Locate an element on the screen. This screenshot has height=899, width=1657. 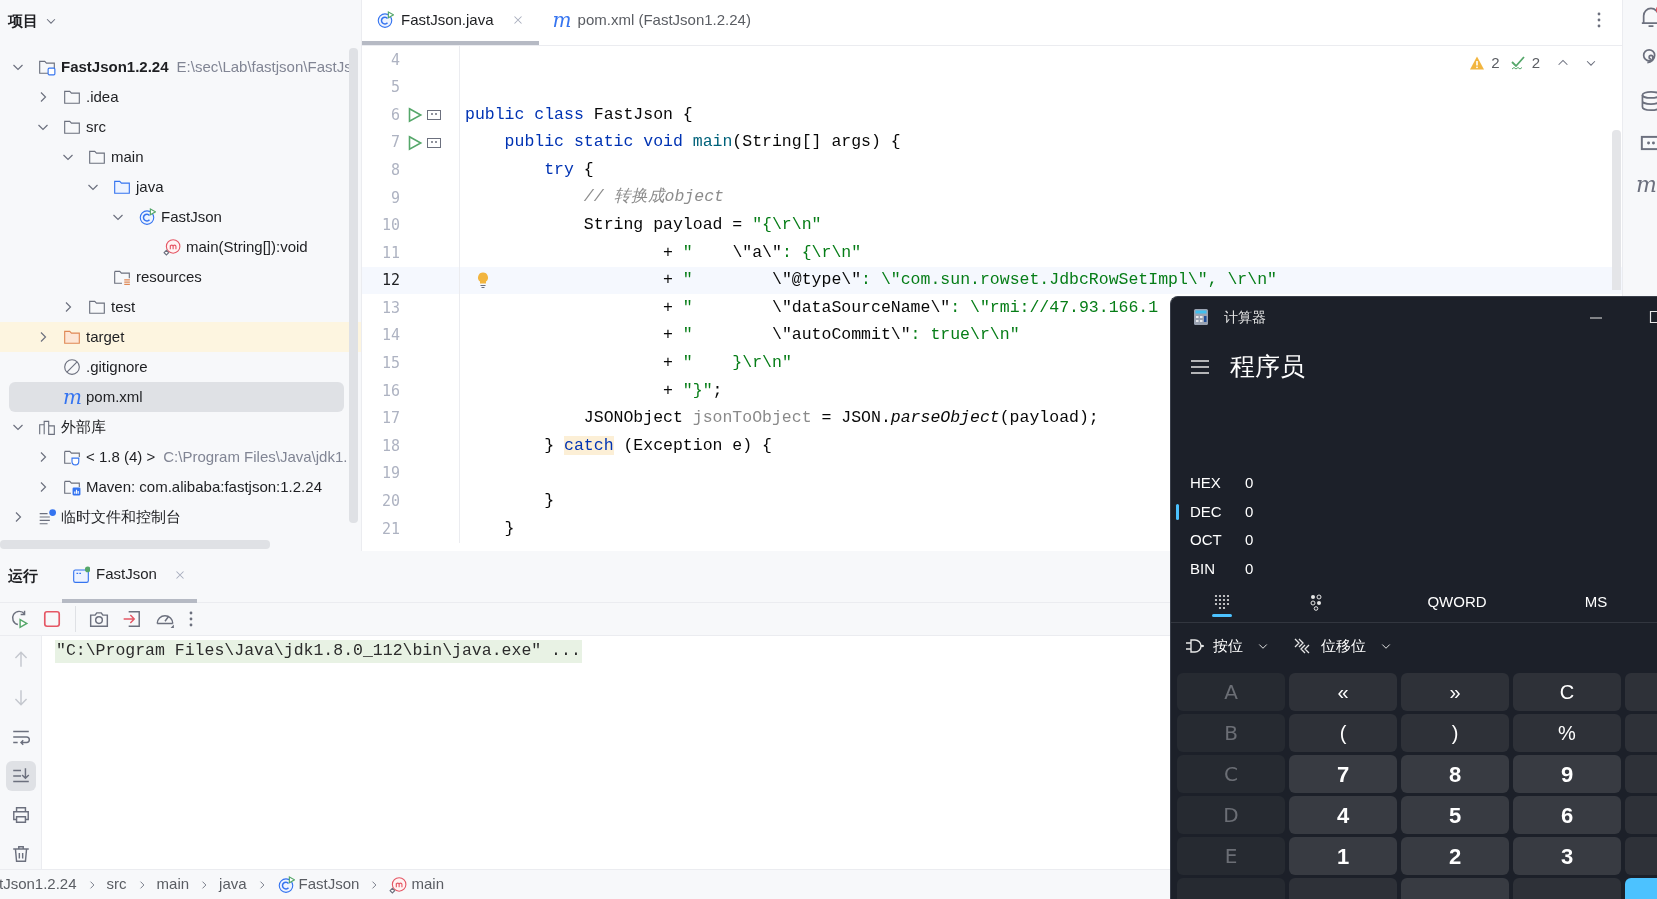
tree-item-label: target is located at coordinates (105, 337).